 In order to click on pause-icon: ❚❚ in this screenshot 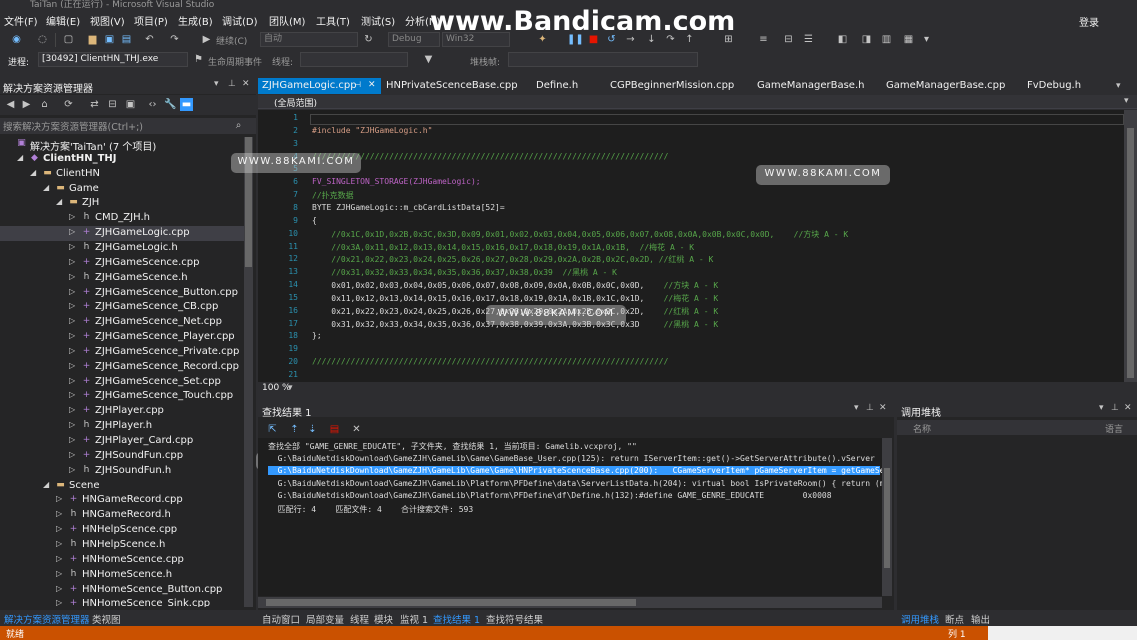, I will do `click(575, 39)`.